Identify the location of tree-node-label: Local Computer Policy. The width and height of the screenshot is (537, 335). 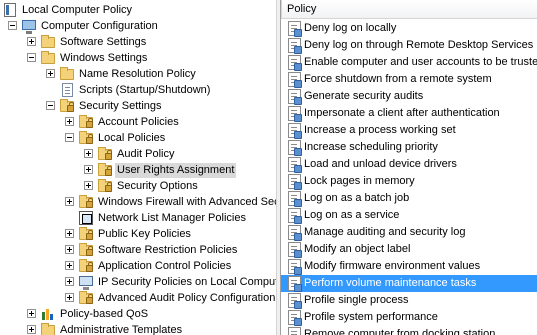
(77, 10).